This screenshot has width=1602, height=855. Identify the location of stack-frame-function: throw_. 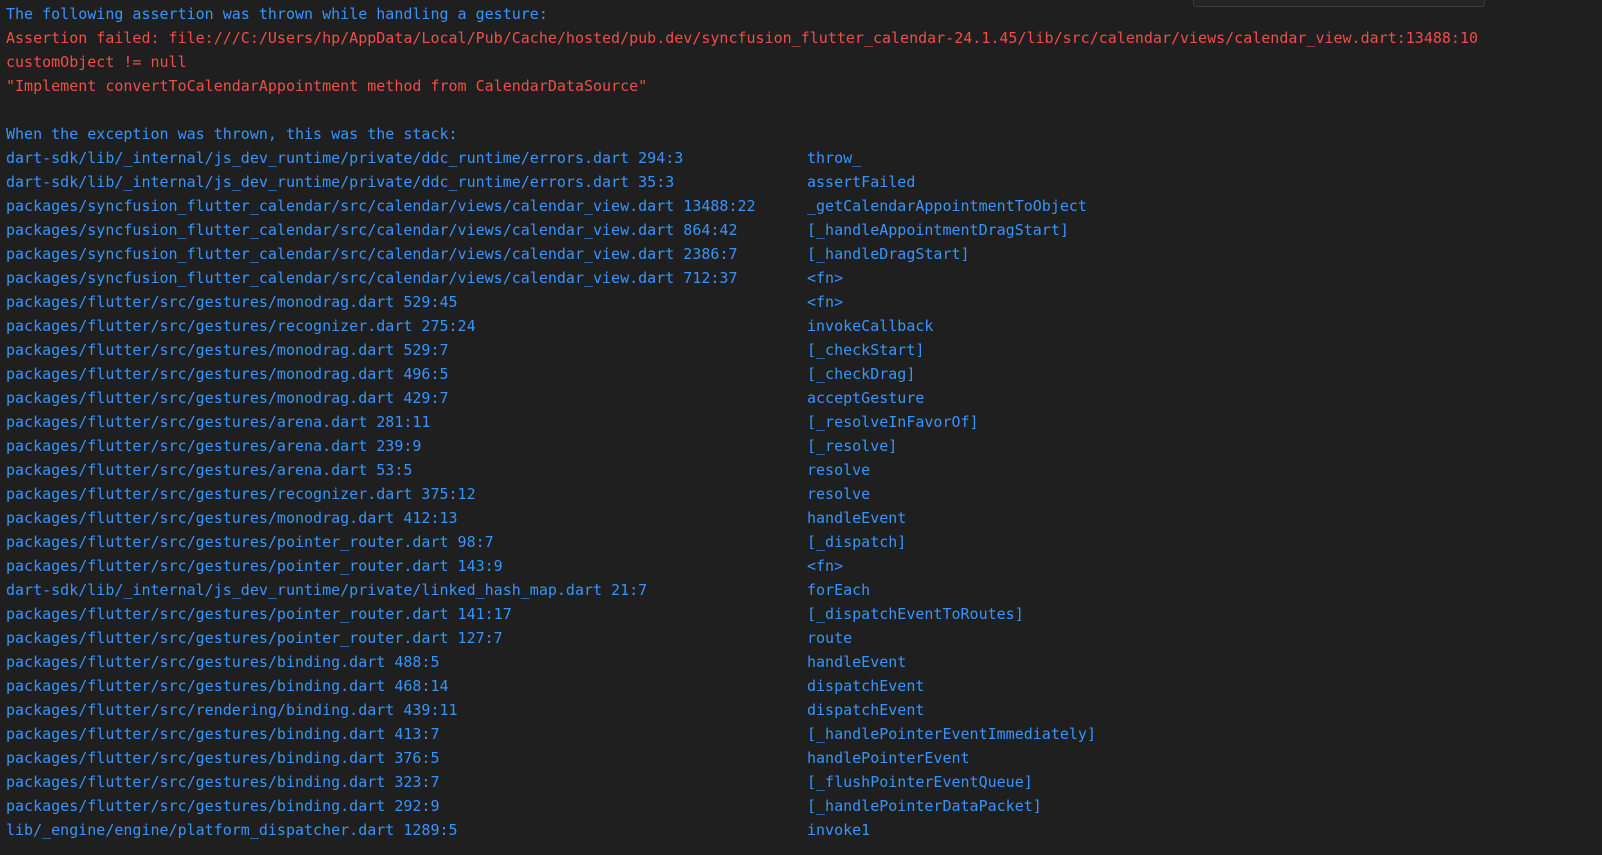
(834, 158).